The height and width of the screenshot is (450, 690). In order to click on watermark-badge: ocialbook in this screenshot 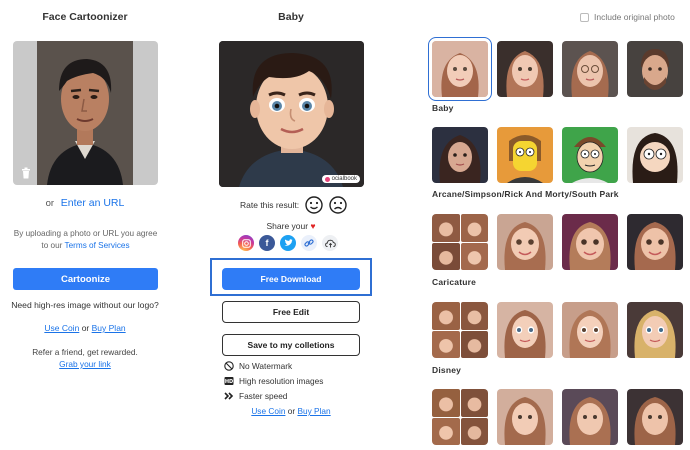, I will do `click(340, 179)`.